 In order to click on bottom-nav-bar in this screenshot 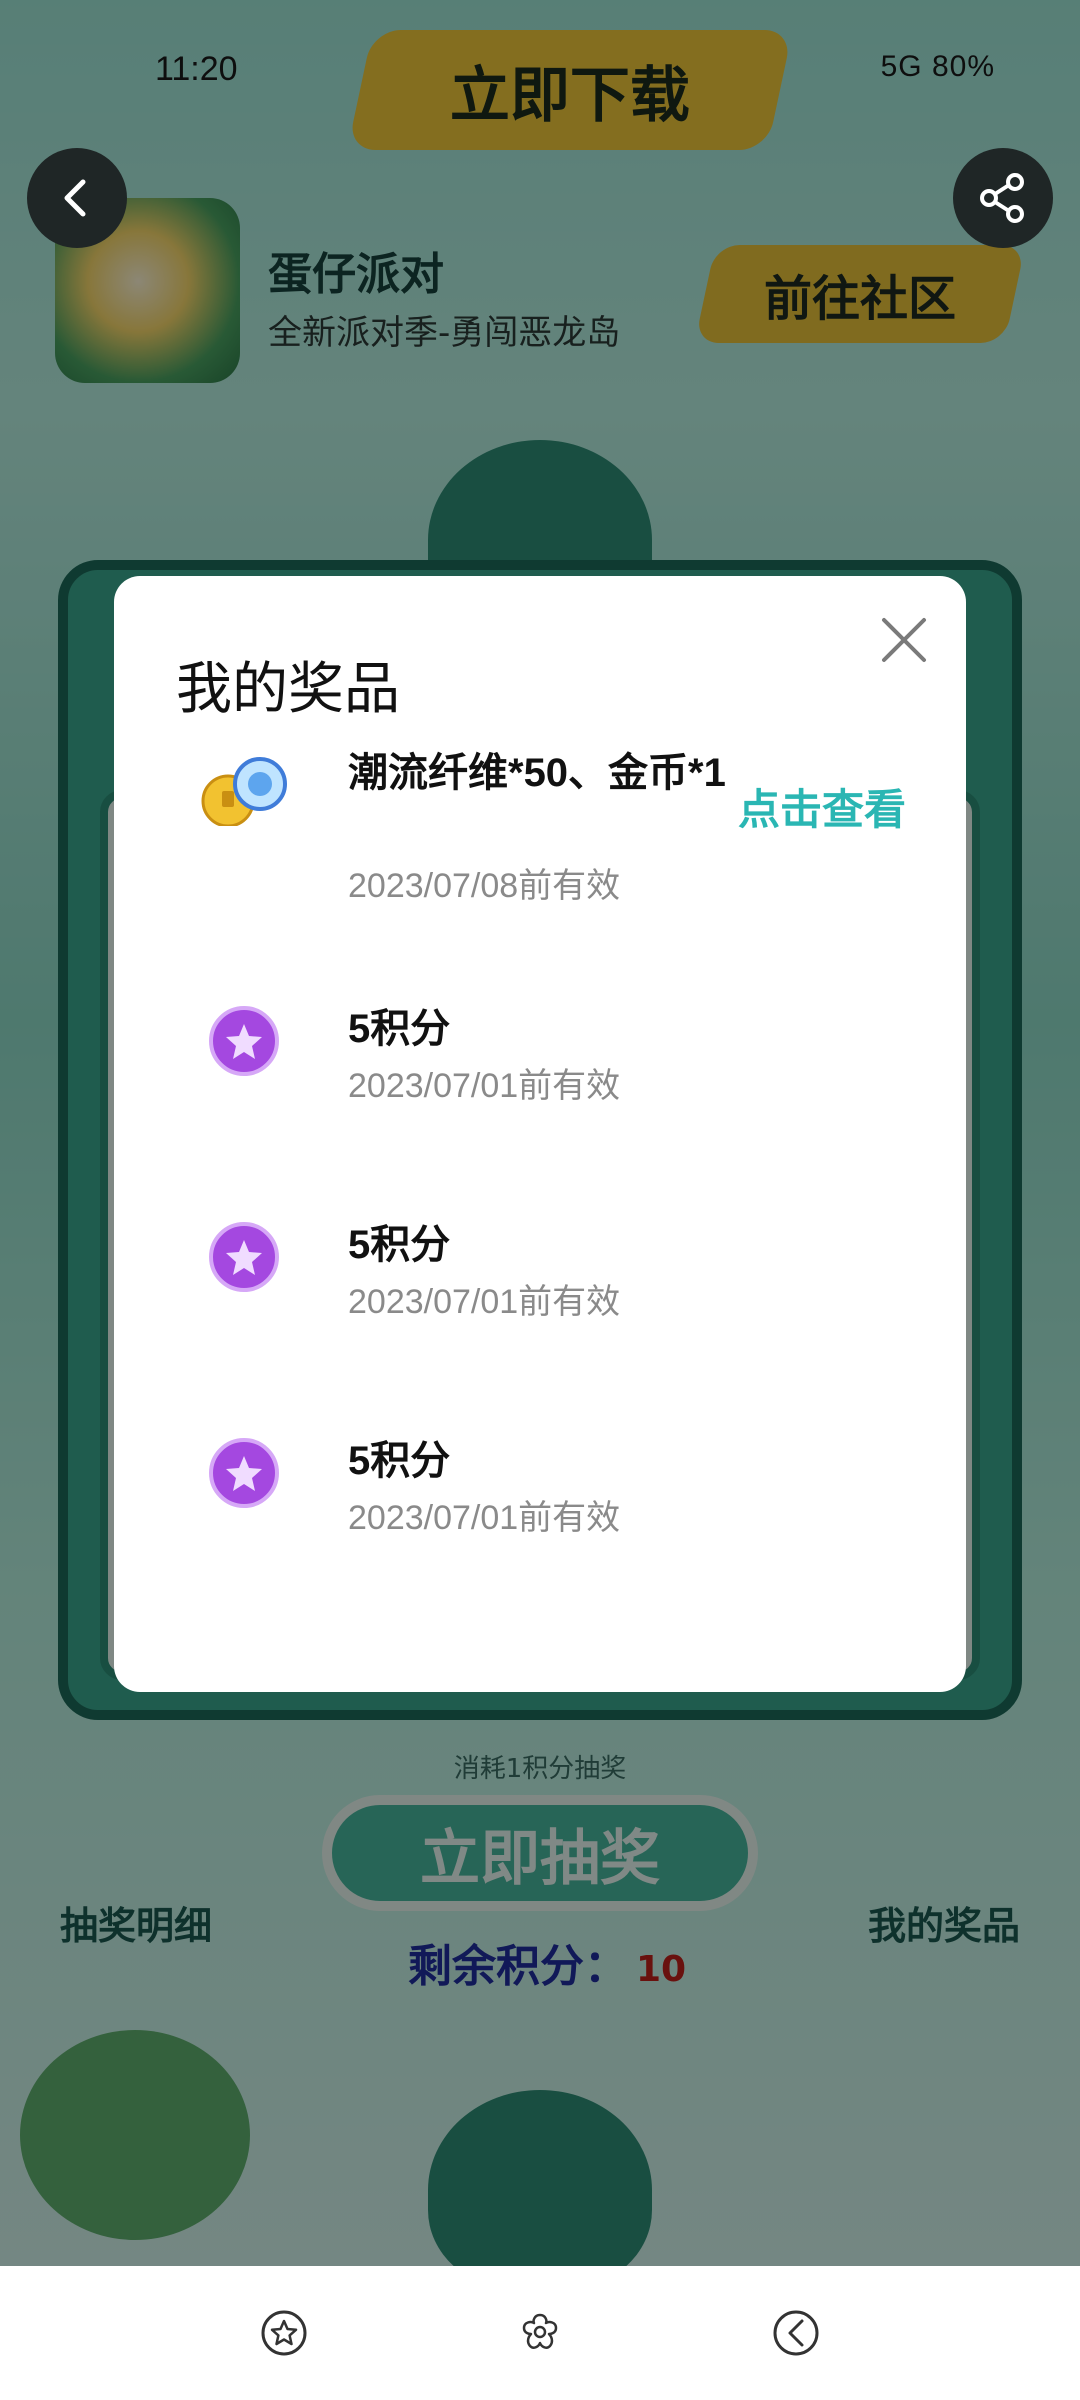, I will do `click(540, 2333)`.